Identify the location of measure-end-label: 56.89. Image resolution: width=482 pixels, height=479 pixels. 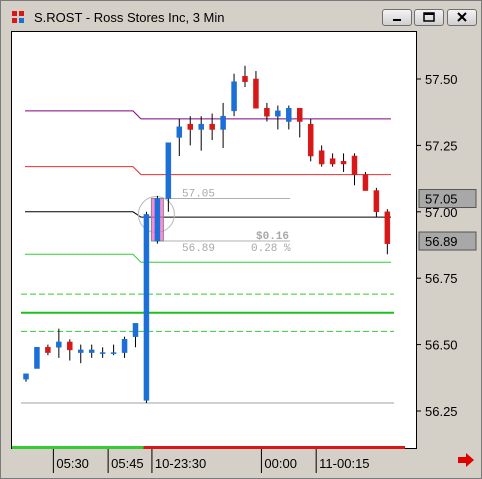
(198, 249).